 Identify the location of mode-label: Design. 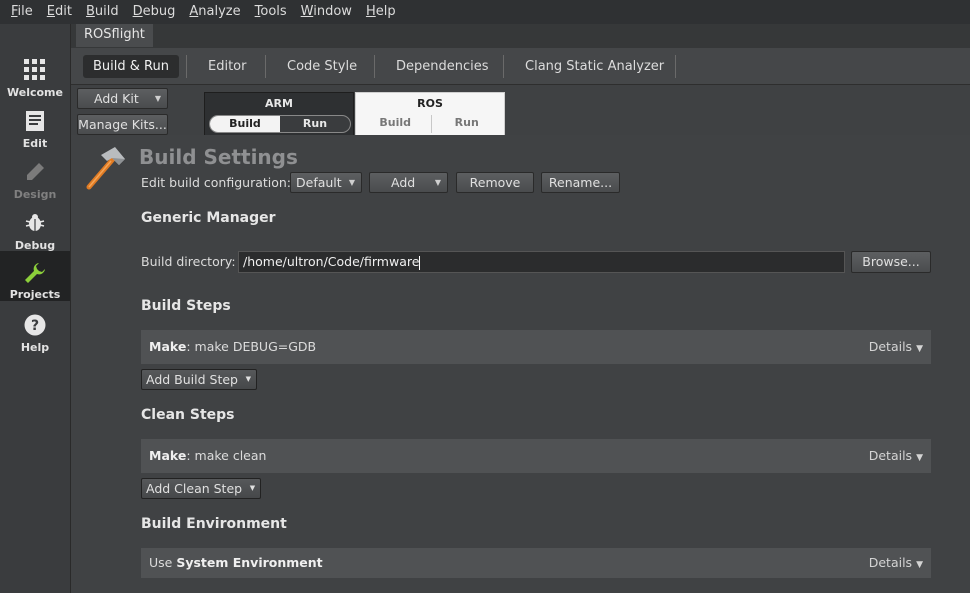
(35, 194).